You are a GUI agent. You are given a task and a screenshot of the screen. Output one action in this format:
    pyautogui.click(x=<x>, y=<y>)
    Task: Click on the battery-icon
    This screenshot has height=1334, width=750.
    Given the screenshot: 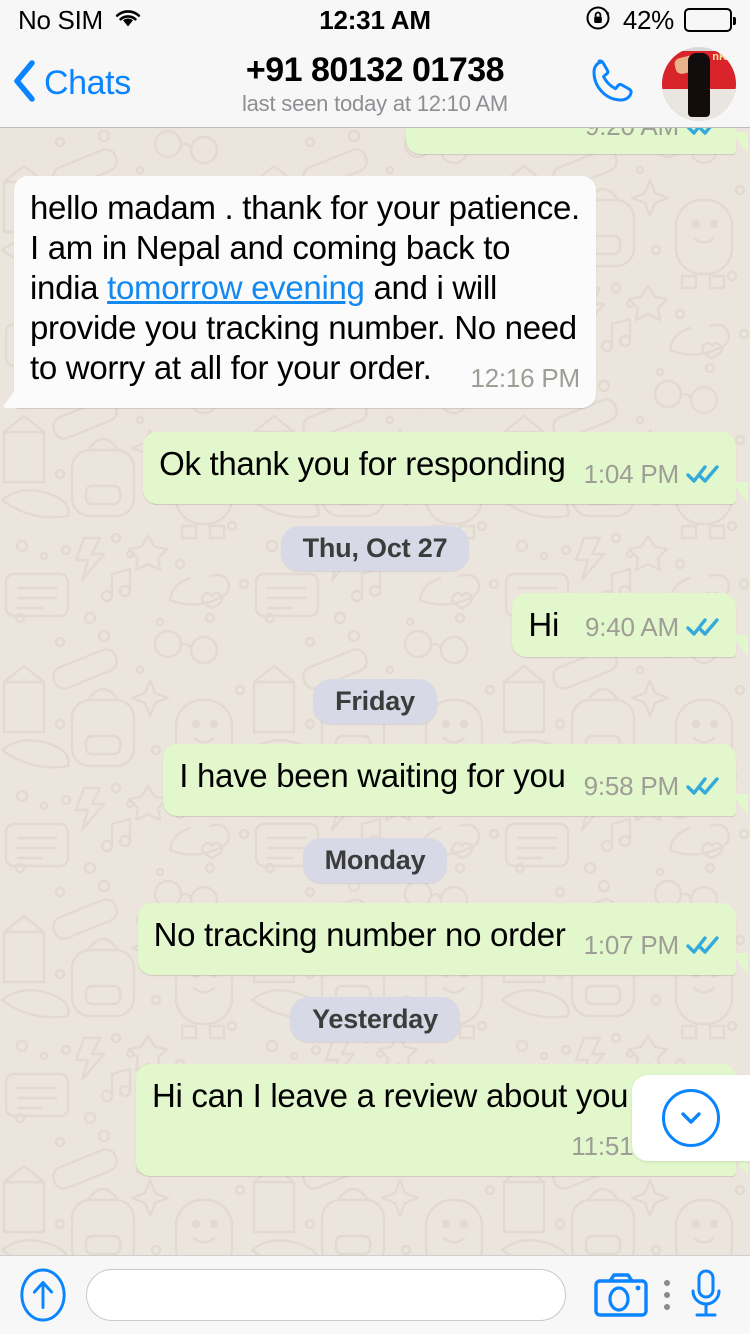 What is the action you would take?
    pyautogui.click(x=710, y=20)
    